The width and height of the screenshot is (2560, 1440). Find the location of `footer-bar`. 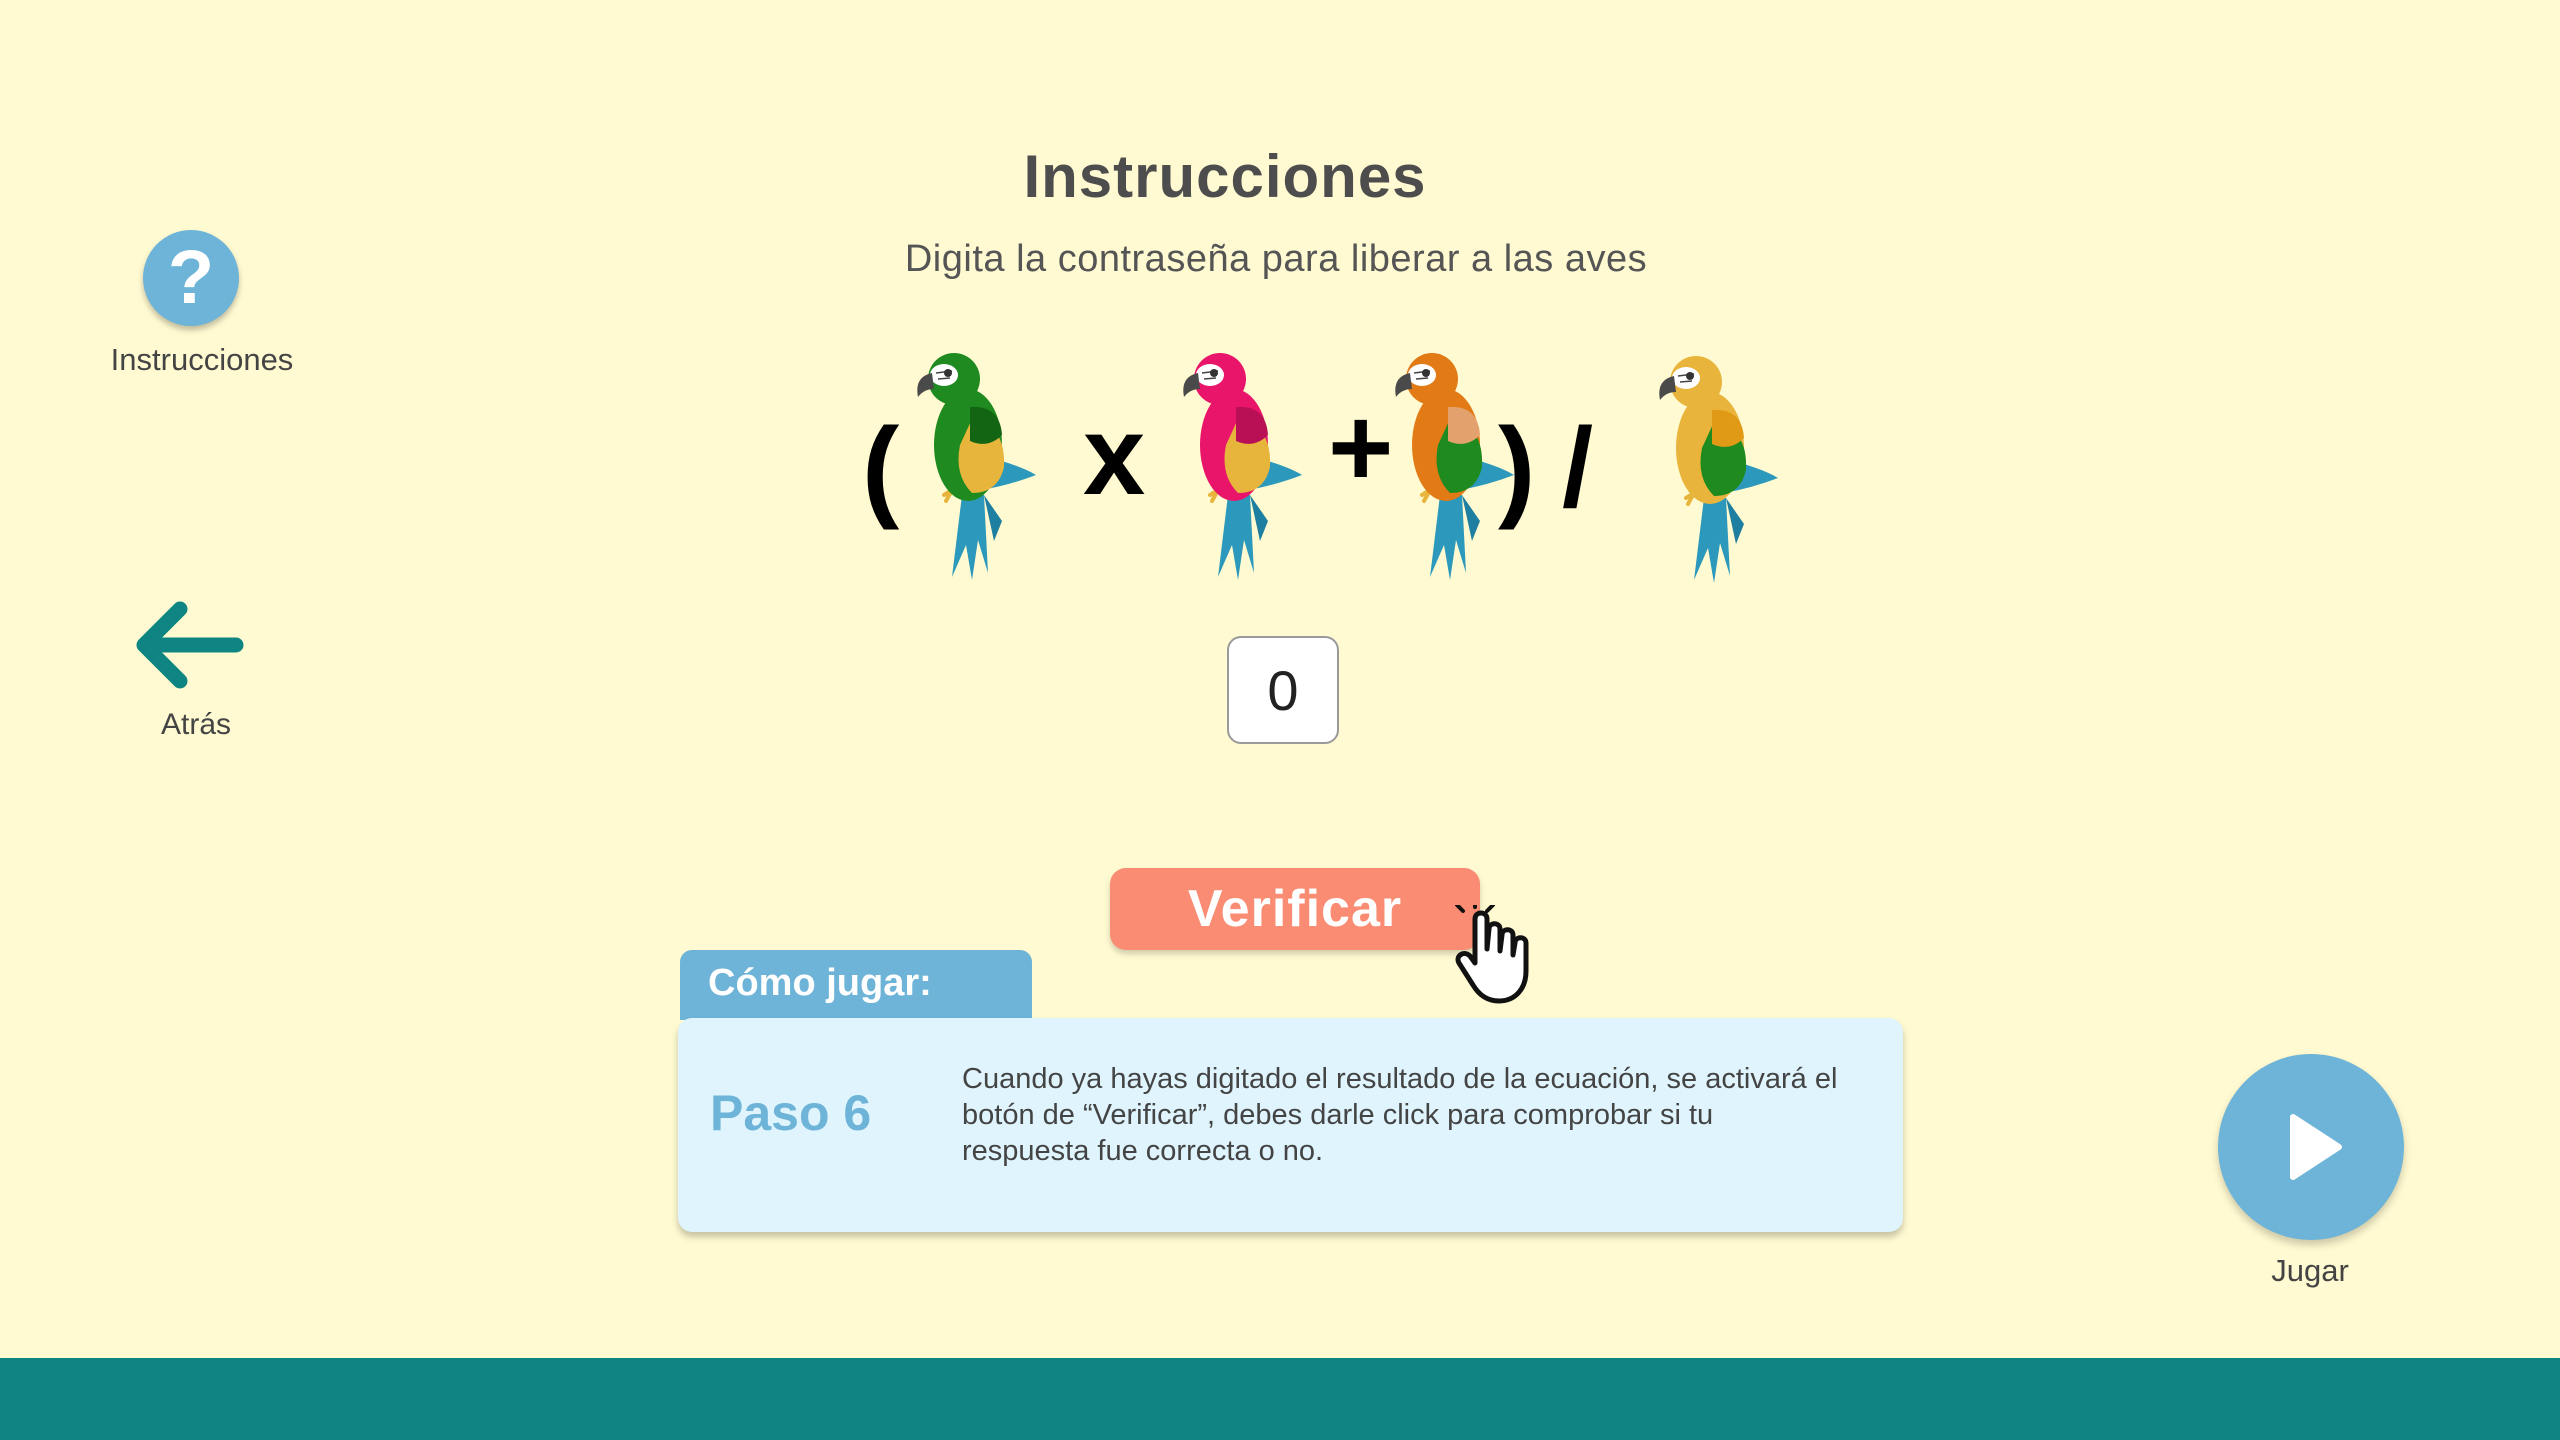

footer-bar is located at coordinates (1280, 1399).